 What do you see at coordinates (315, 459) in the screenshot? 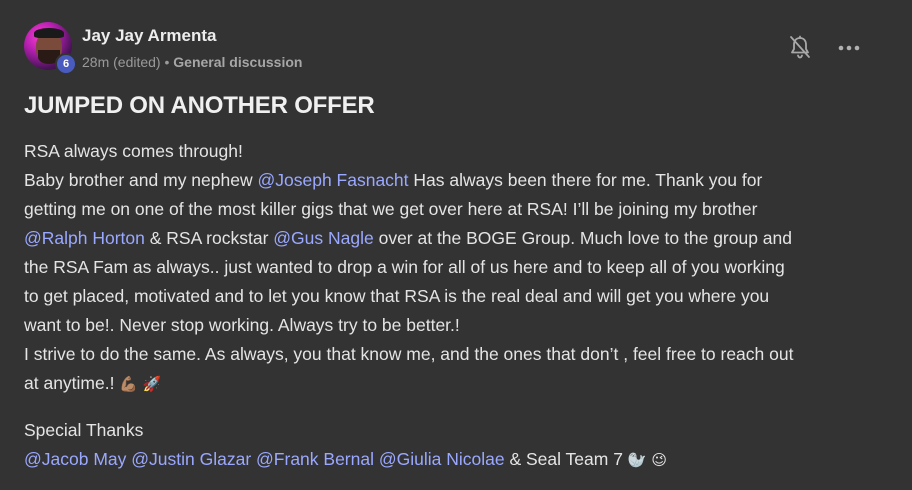
I see `mention-frank-bernal: @Frank Bernal` at bounding box center [315, 459].